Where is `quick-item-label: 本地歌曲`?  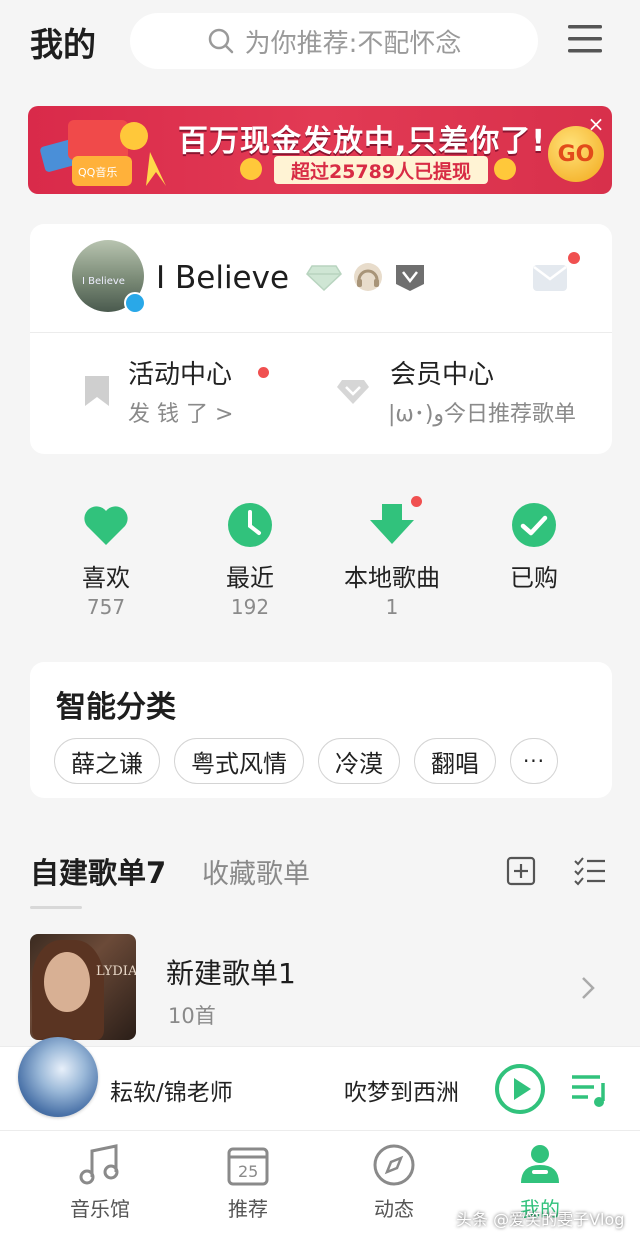 quick-item-label: 本地歌曲 is located at coordinates (392, 578).